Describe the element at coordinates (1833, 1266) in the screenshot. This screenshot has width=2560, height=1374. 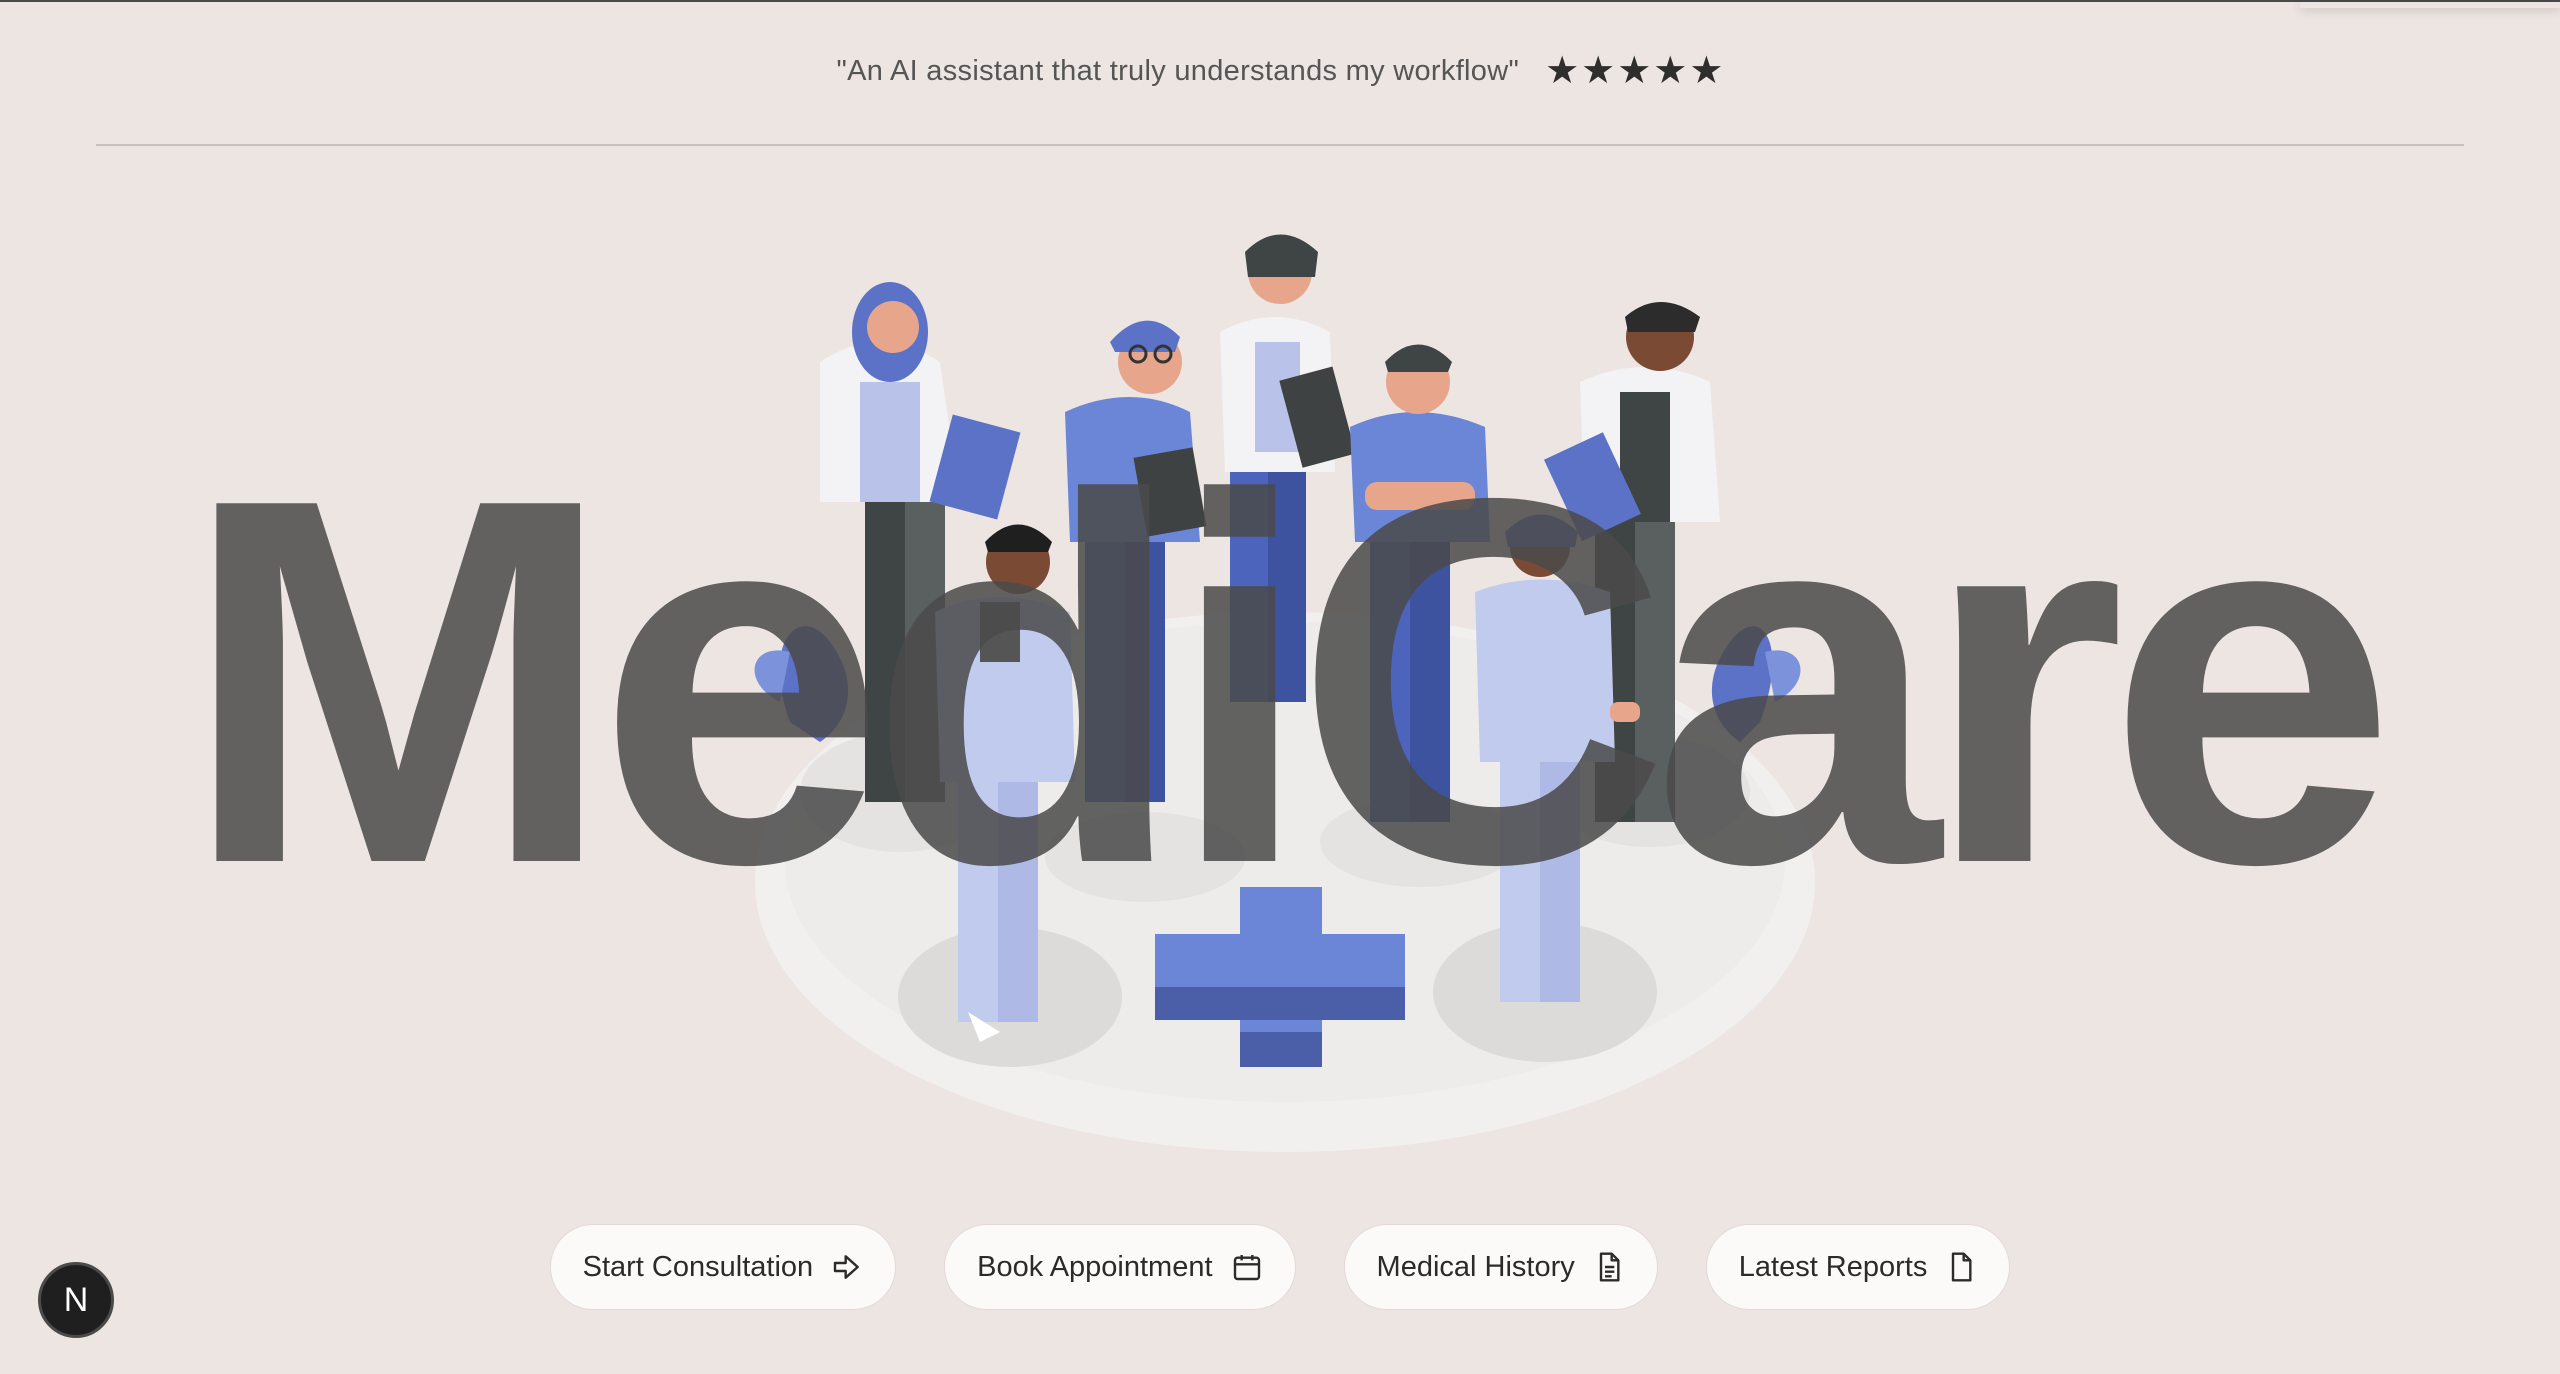
I see `latest-reports-label: Latest Reports` at that location.